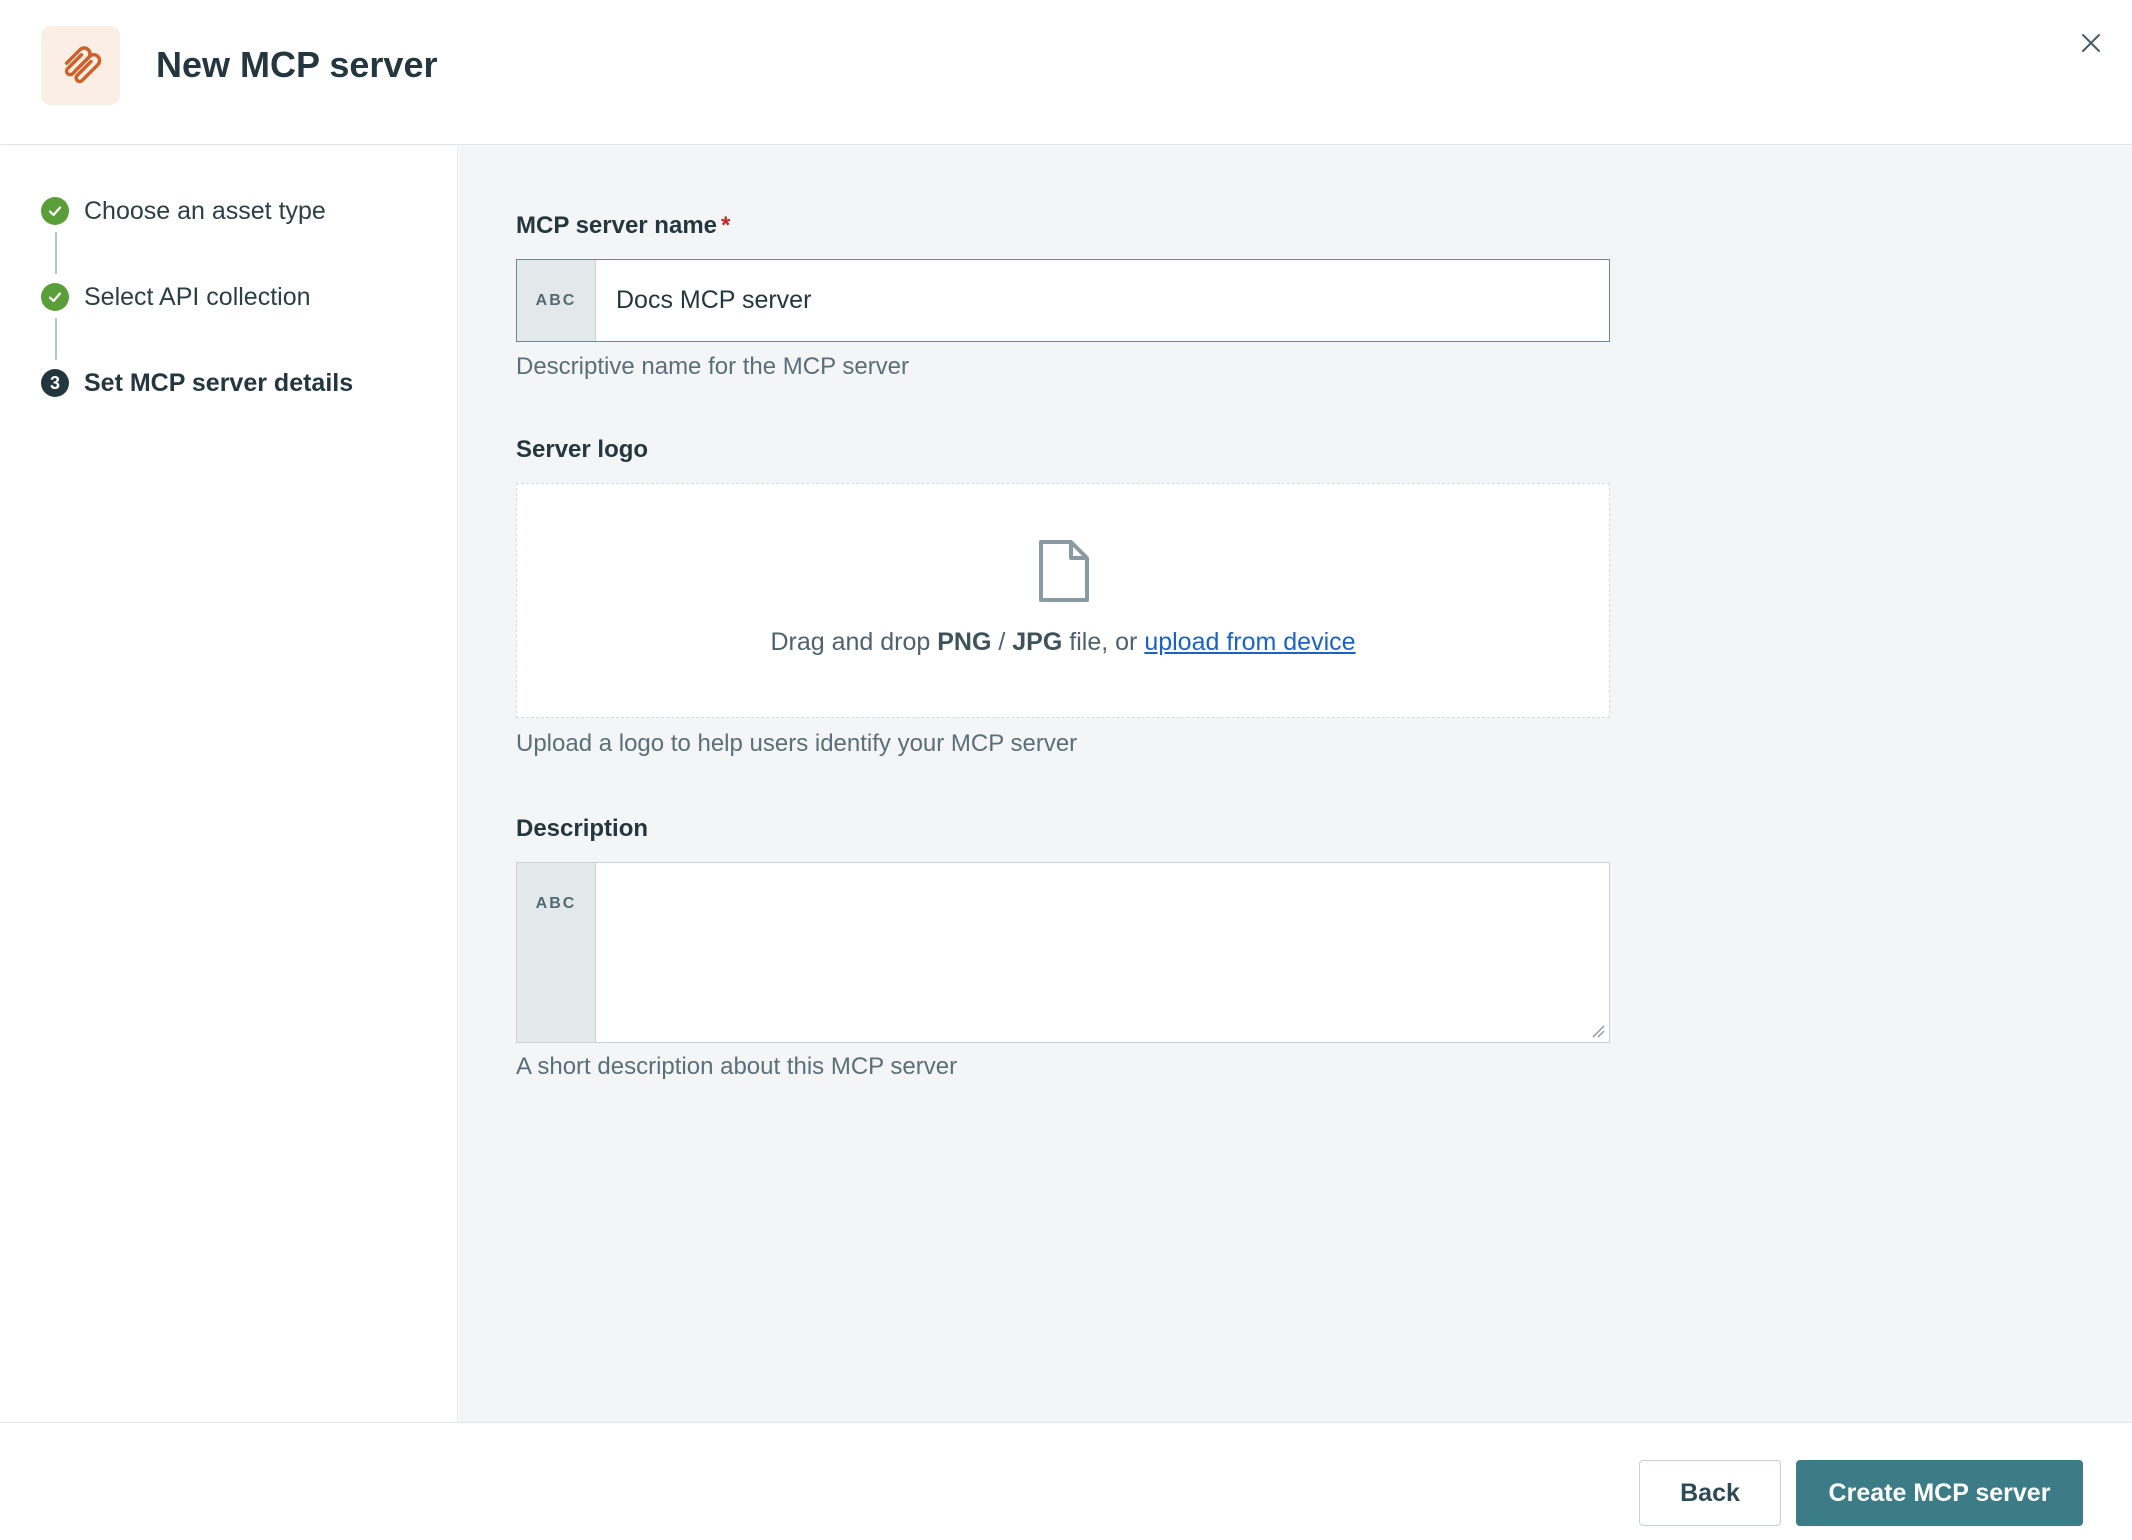 The height and width of the screenshot is (1540, 2132). I want to click on upload-from-device-link: upload from device, so click(1249, 642).